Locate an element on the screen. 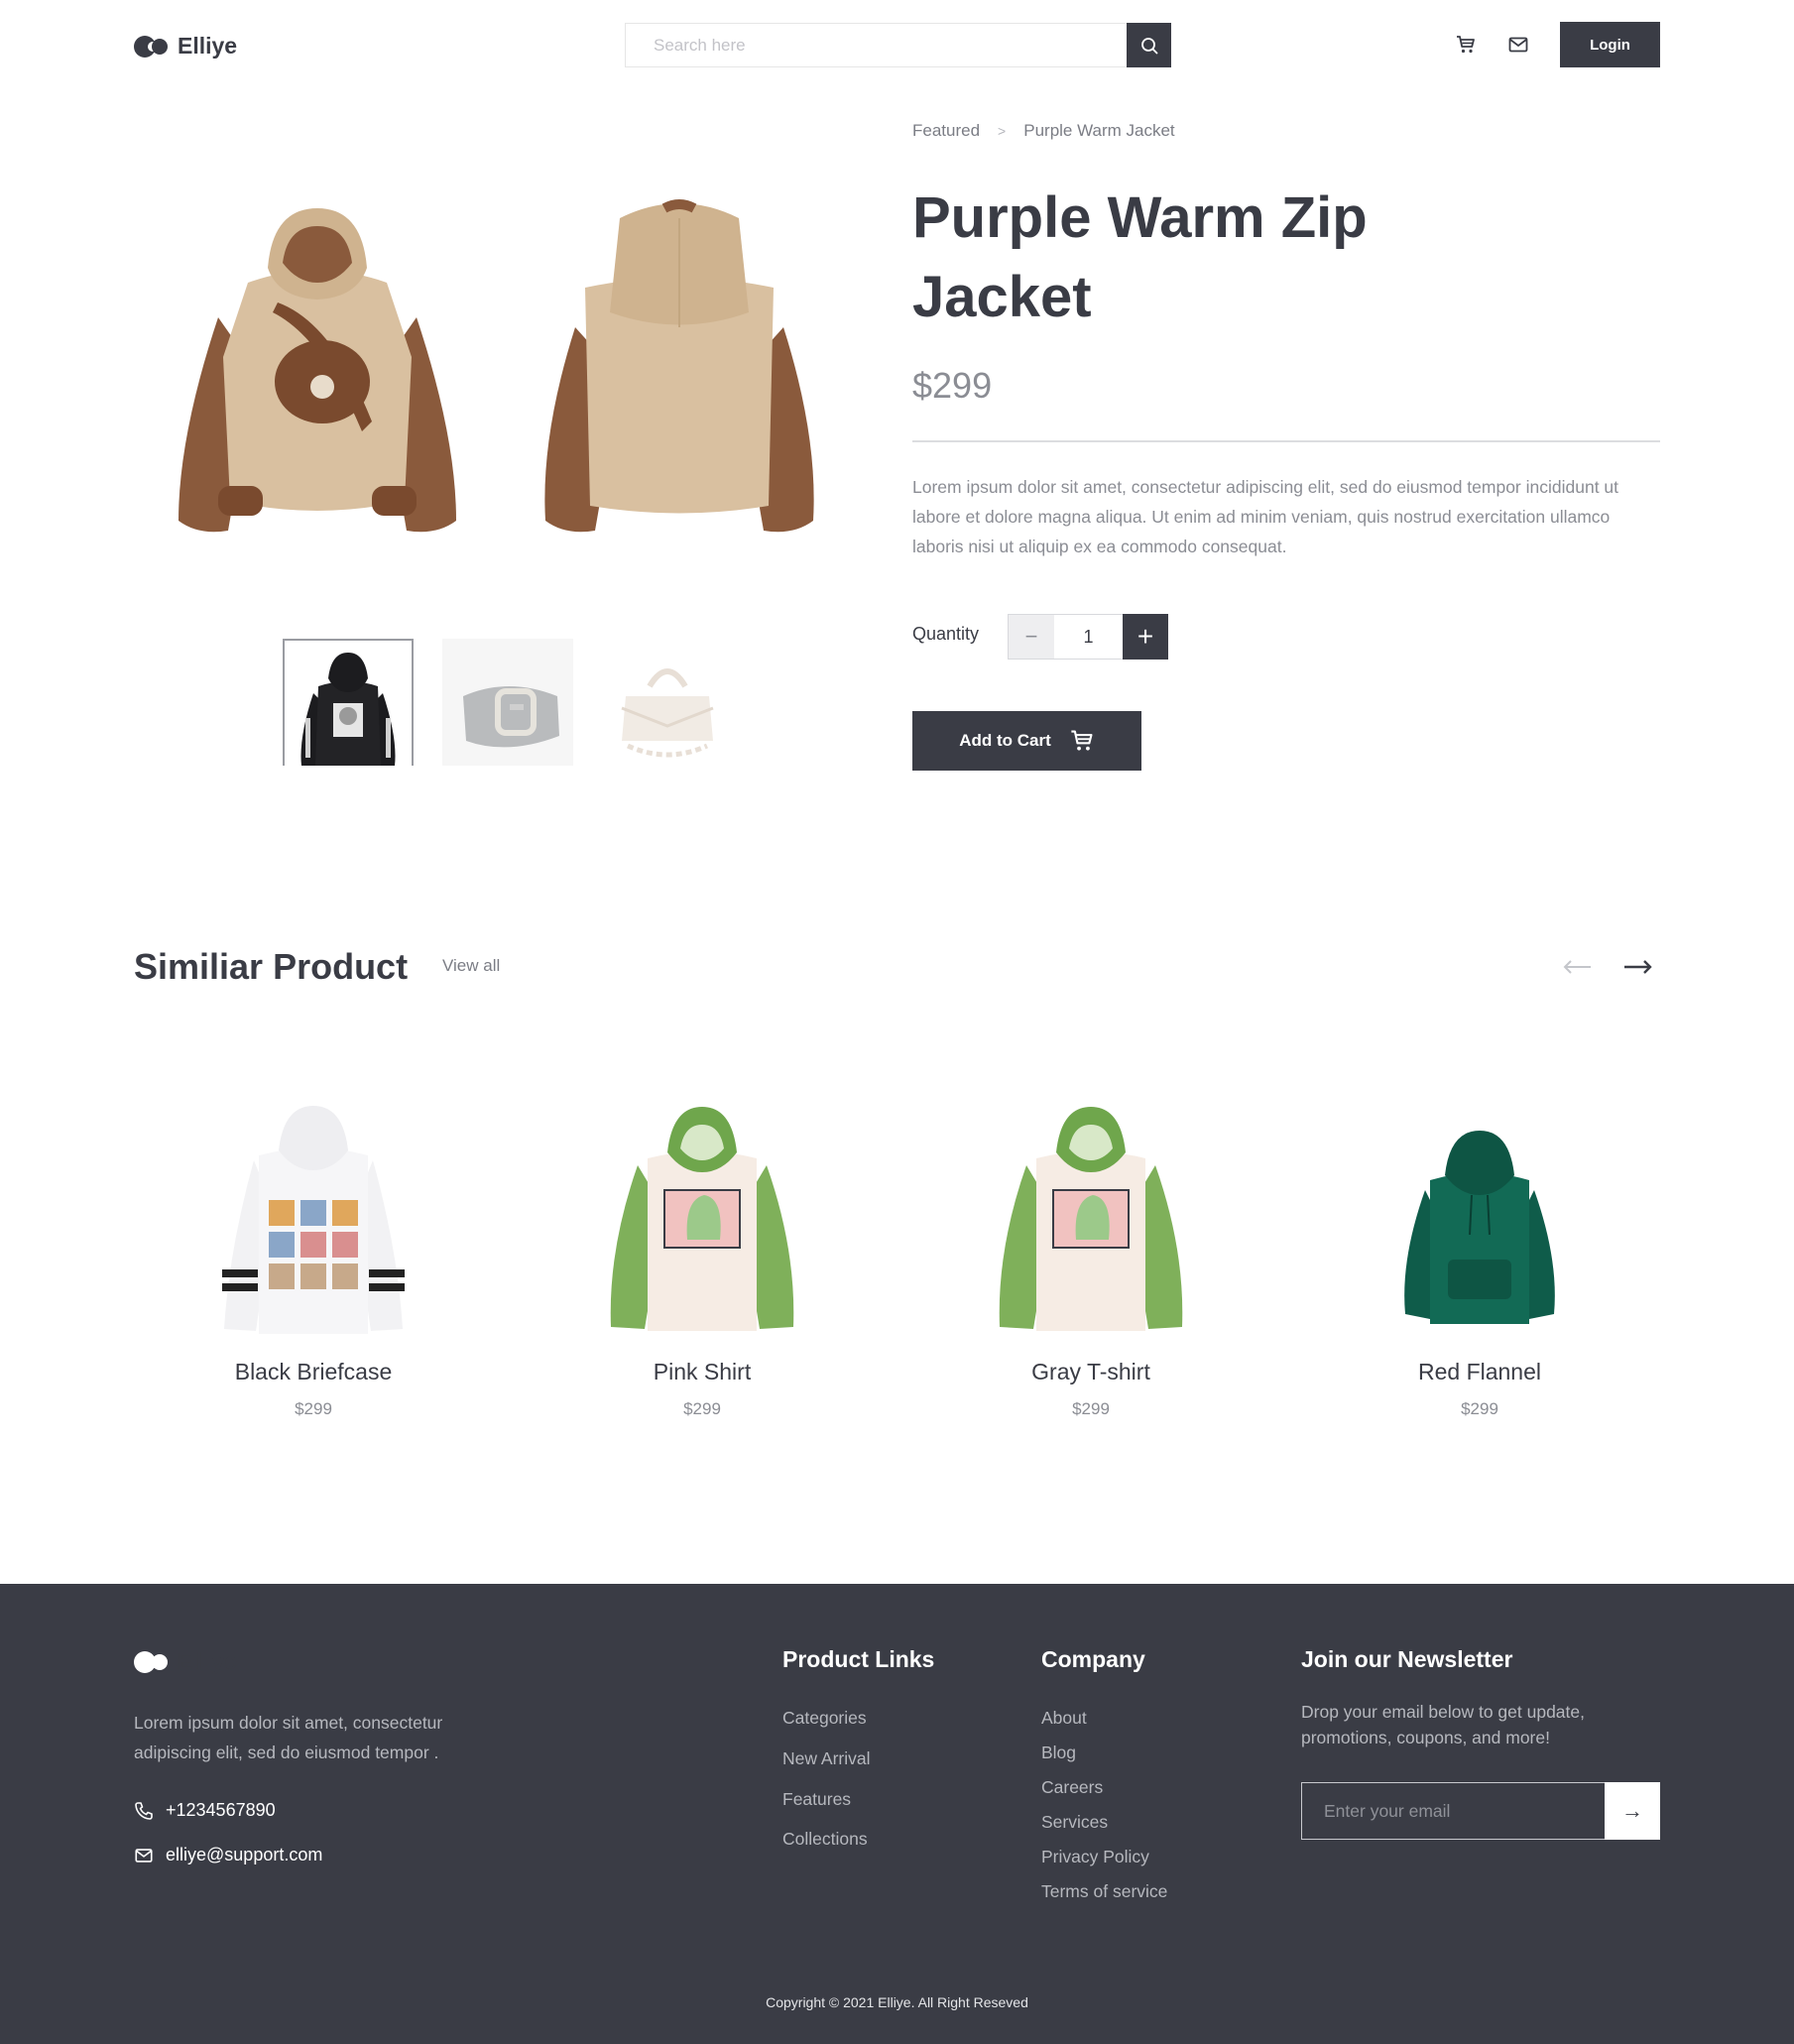 This screenshot has width=1794, height=2044. search-bar is located at coordinates (898, 45).